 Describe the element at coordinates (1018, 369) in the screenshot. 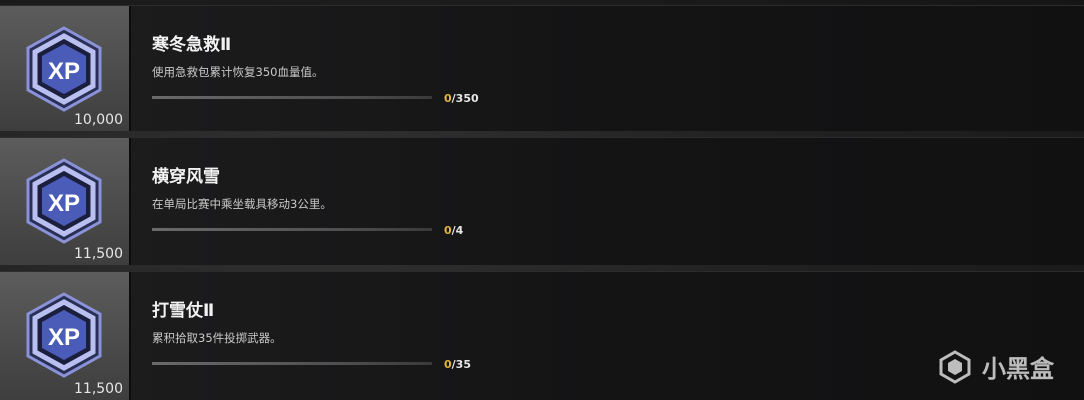

I see `watermark-text: 小黑盒` at that location.